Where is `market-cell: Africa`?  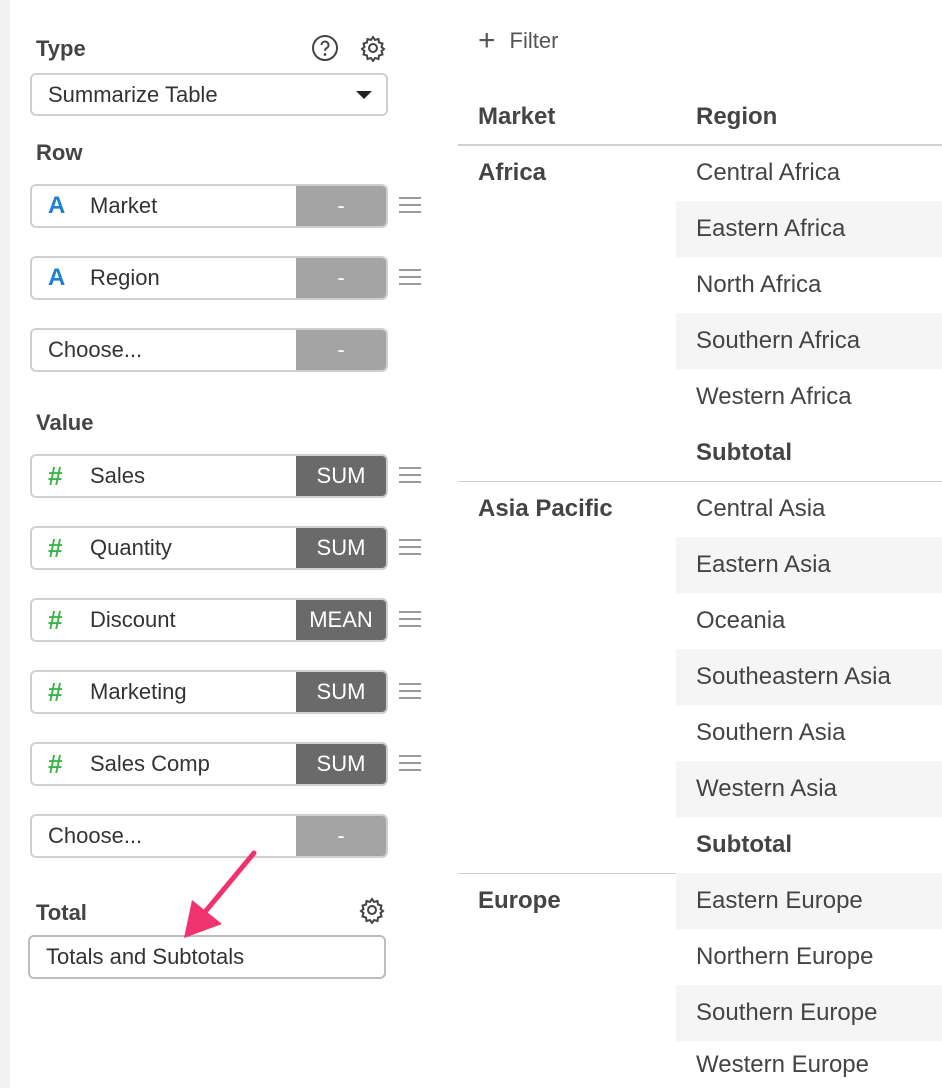 market-cell: Africa is located at coordinates (512, 172).